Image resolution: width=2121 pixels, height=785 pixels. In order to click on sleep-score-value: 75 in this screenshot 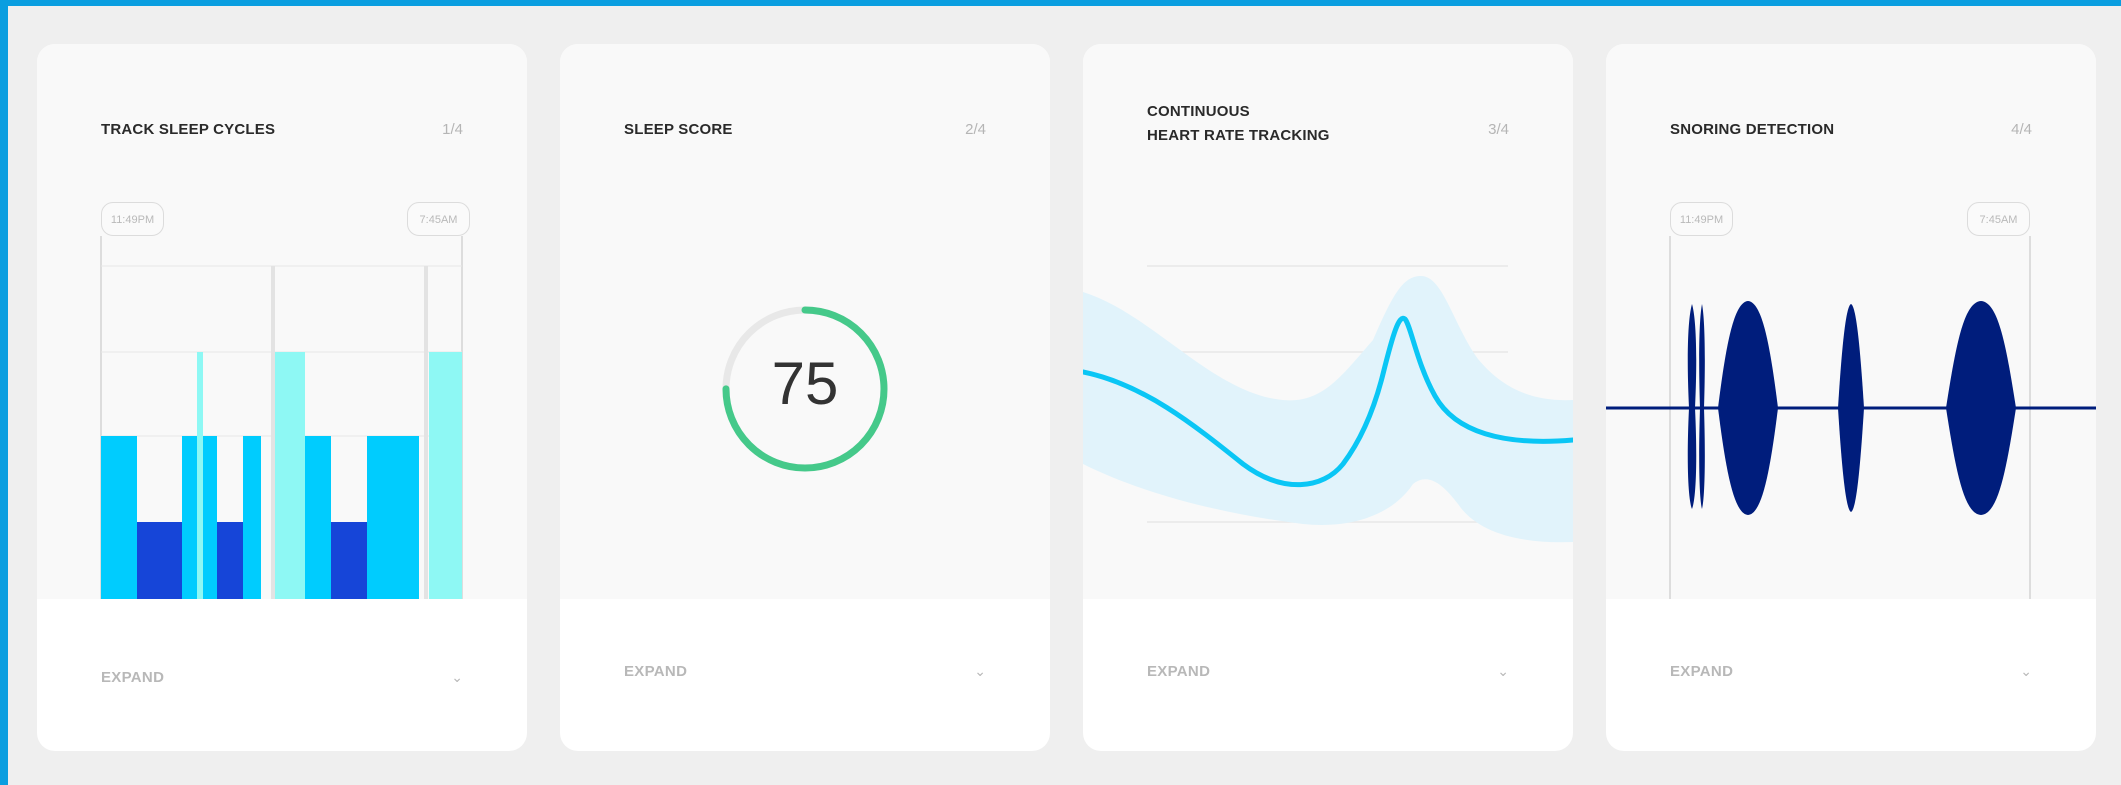, I will do `click(805, 383)`.